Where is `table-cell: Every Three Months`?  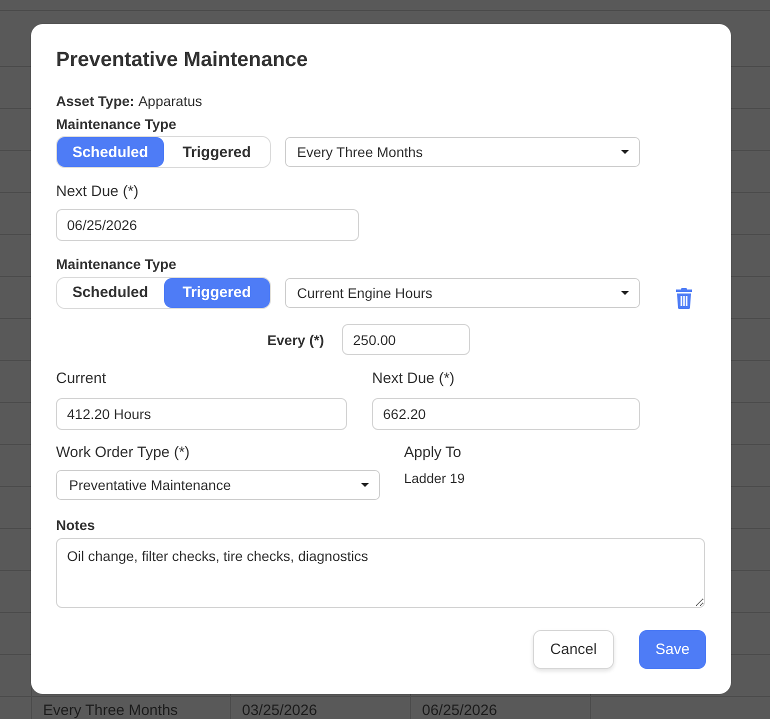 table-cell: Every Three Months is located at coordinates (110, 710).